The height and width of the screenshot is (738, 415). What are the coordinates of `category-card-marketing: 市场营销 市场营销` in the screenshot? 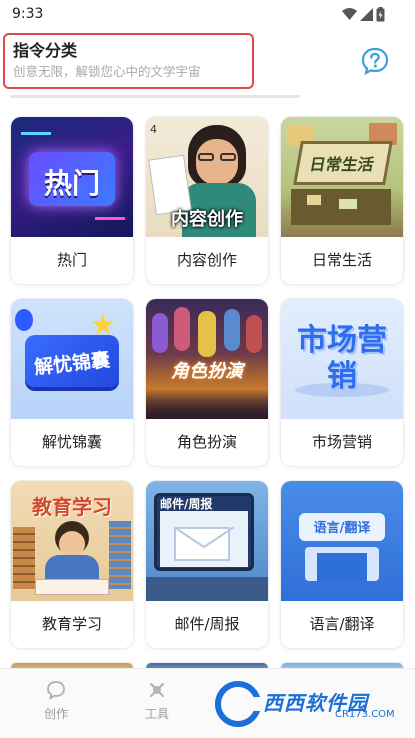 It's located at (342, 382).